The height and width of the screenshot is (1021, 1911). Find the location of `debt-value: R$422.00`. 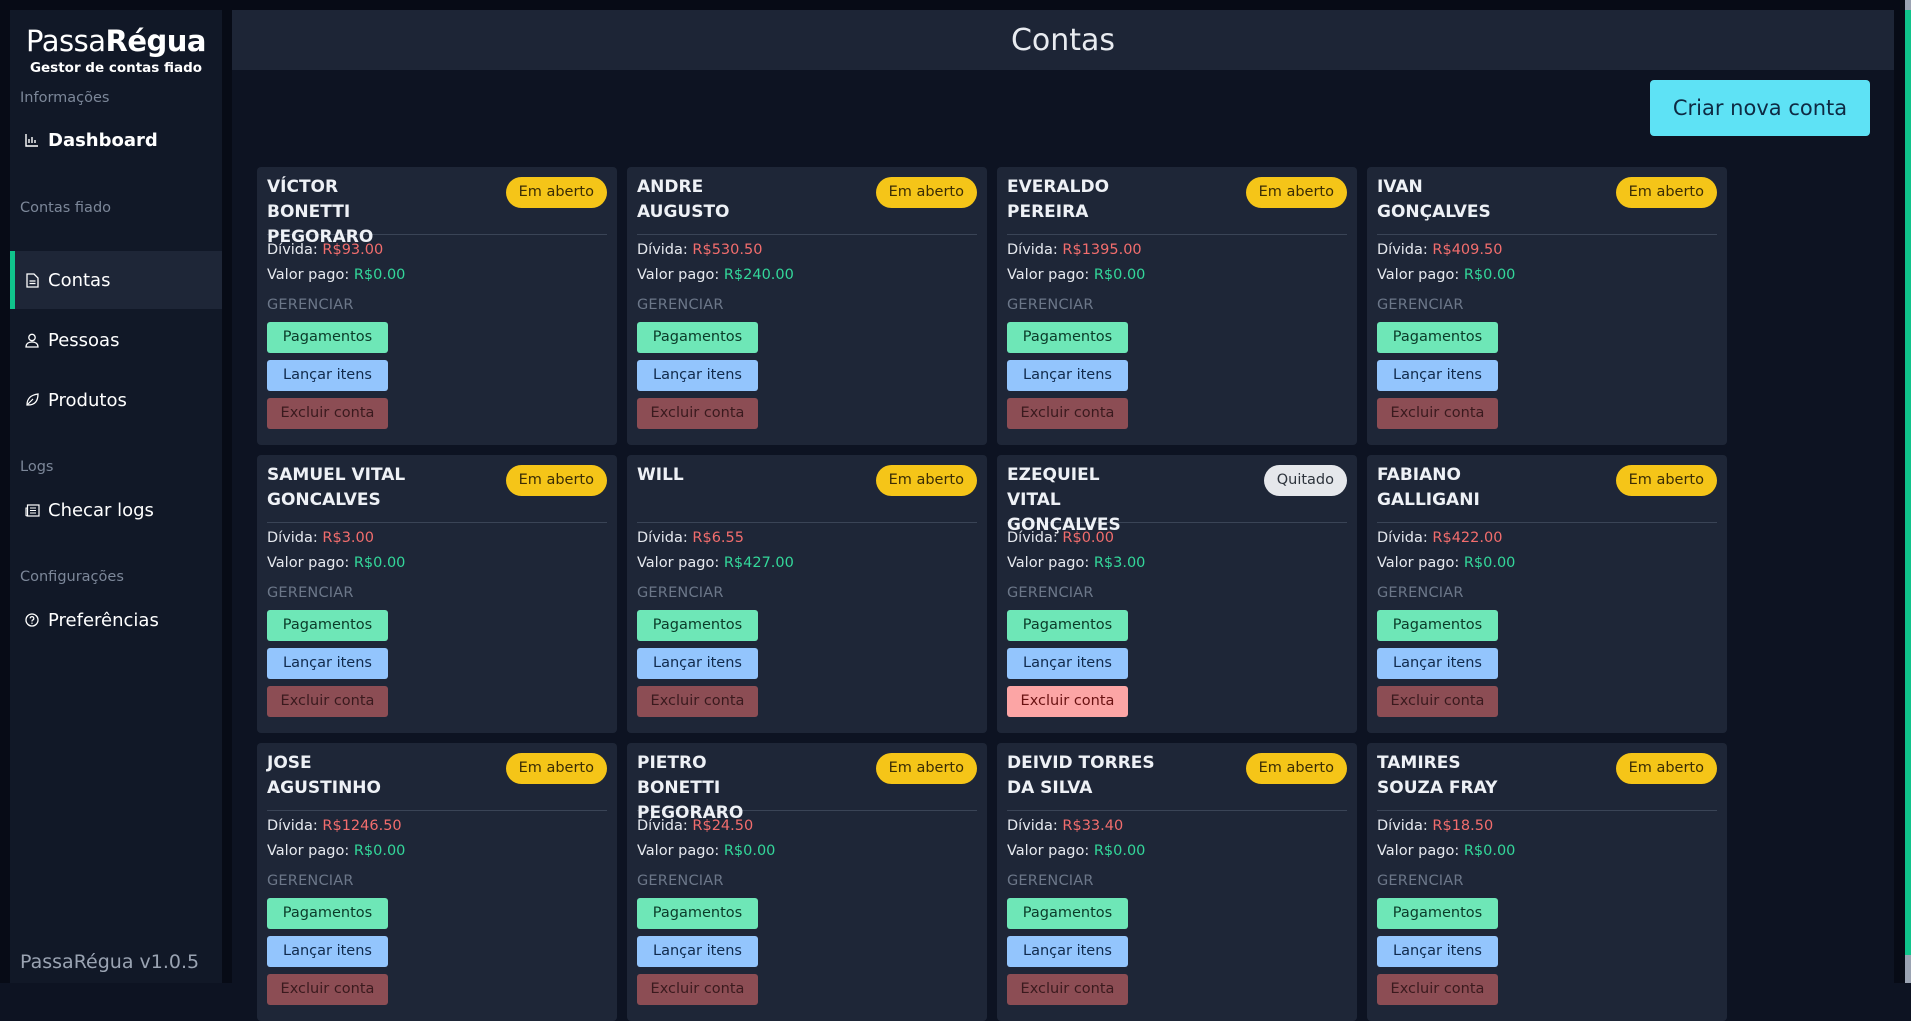

debt-value: R$422.00 is located at coordinates (1467, 538).